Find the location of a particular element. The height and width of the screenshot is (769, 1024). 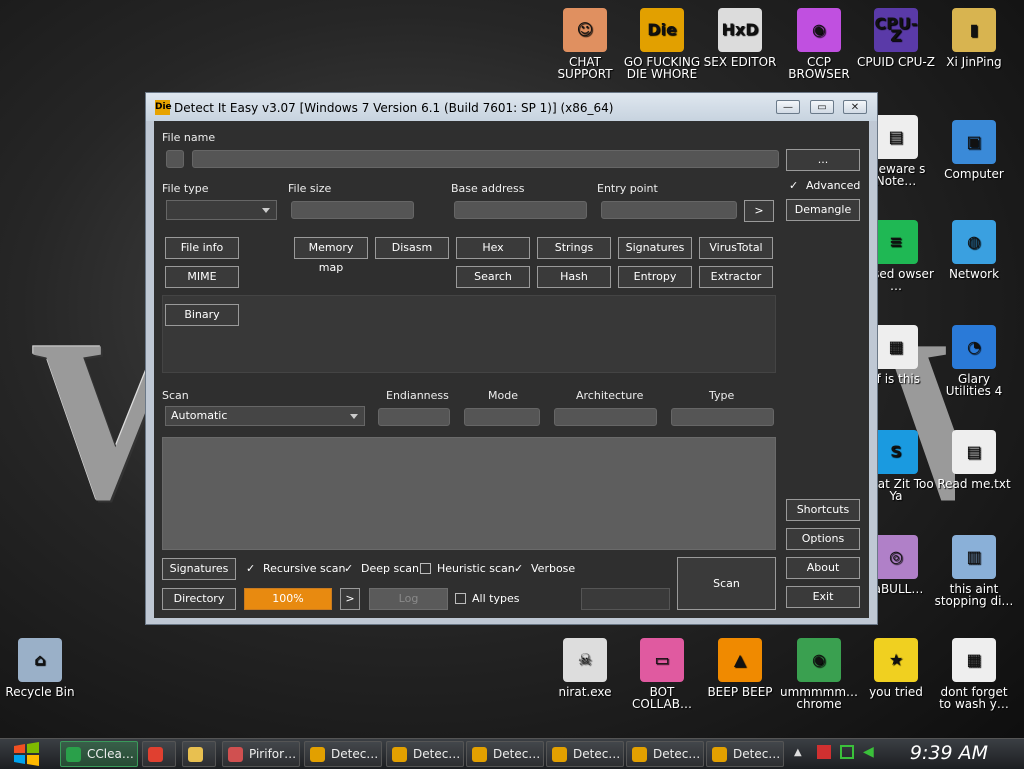

volume-tray-icon: ◀ is located at coordinates (868, 752).